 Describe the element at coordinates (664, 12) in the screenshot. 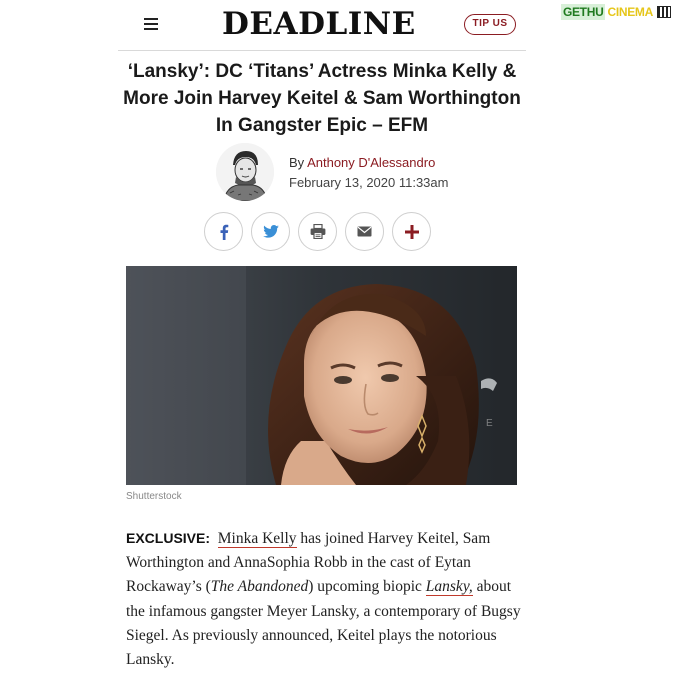

I see `film-icon` at that location.